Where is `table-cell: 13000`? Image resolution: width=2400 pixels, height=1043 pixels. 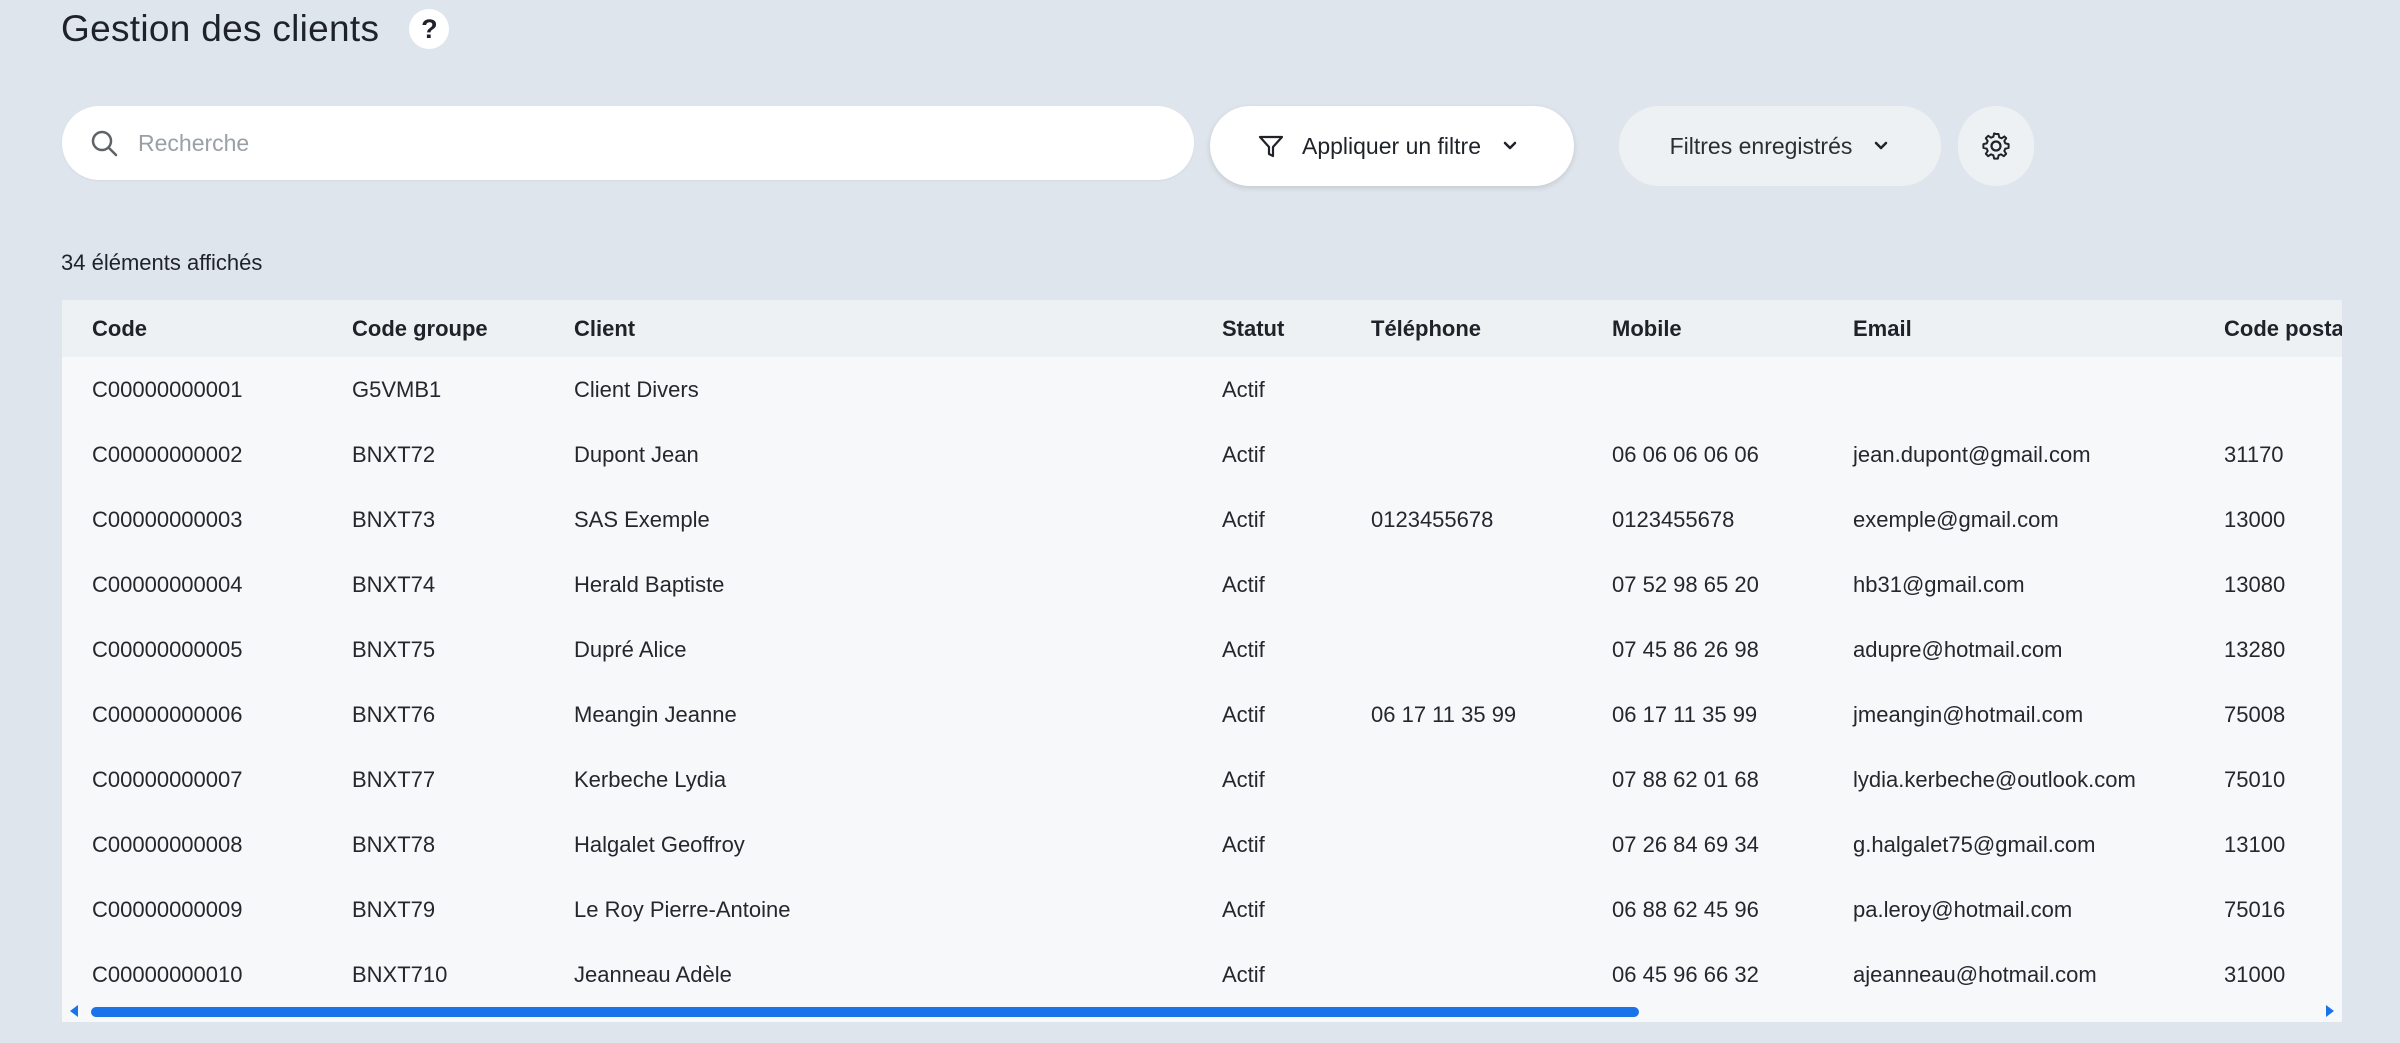 table-cell: 13000 is located at coordinates (2255, 519).